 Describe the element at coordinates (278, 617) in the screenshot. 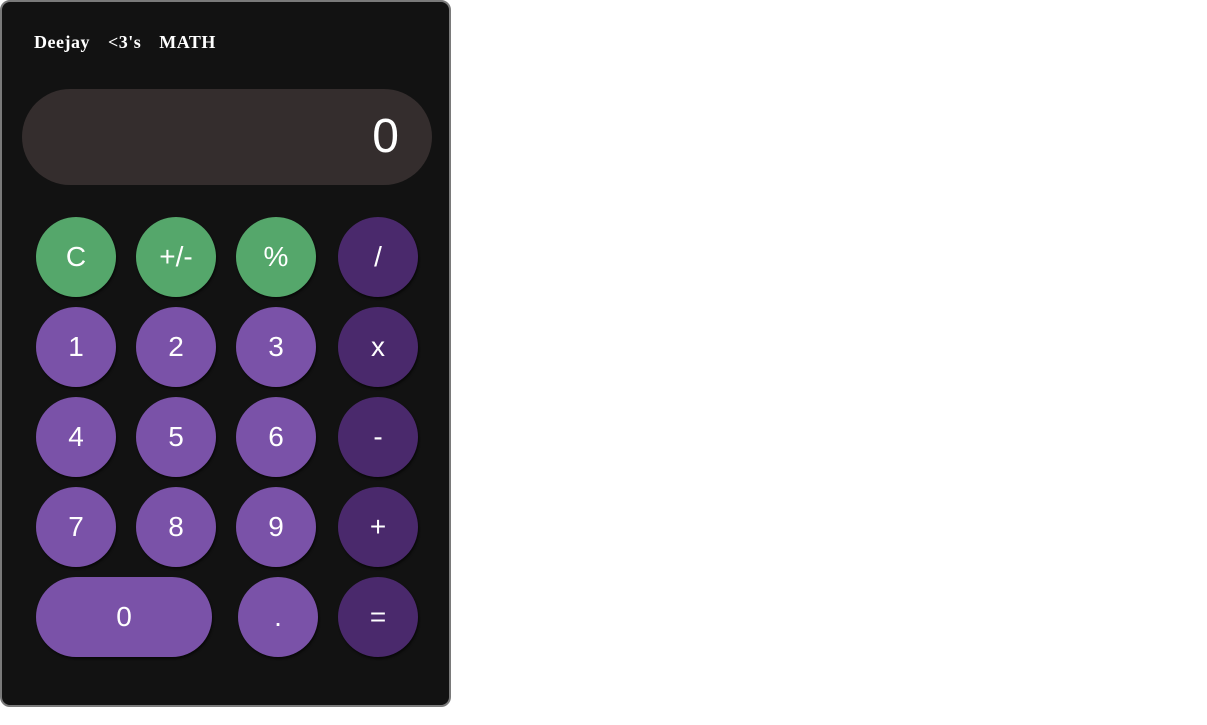

I see `decimal-button: .` at that location.